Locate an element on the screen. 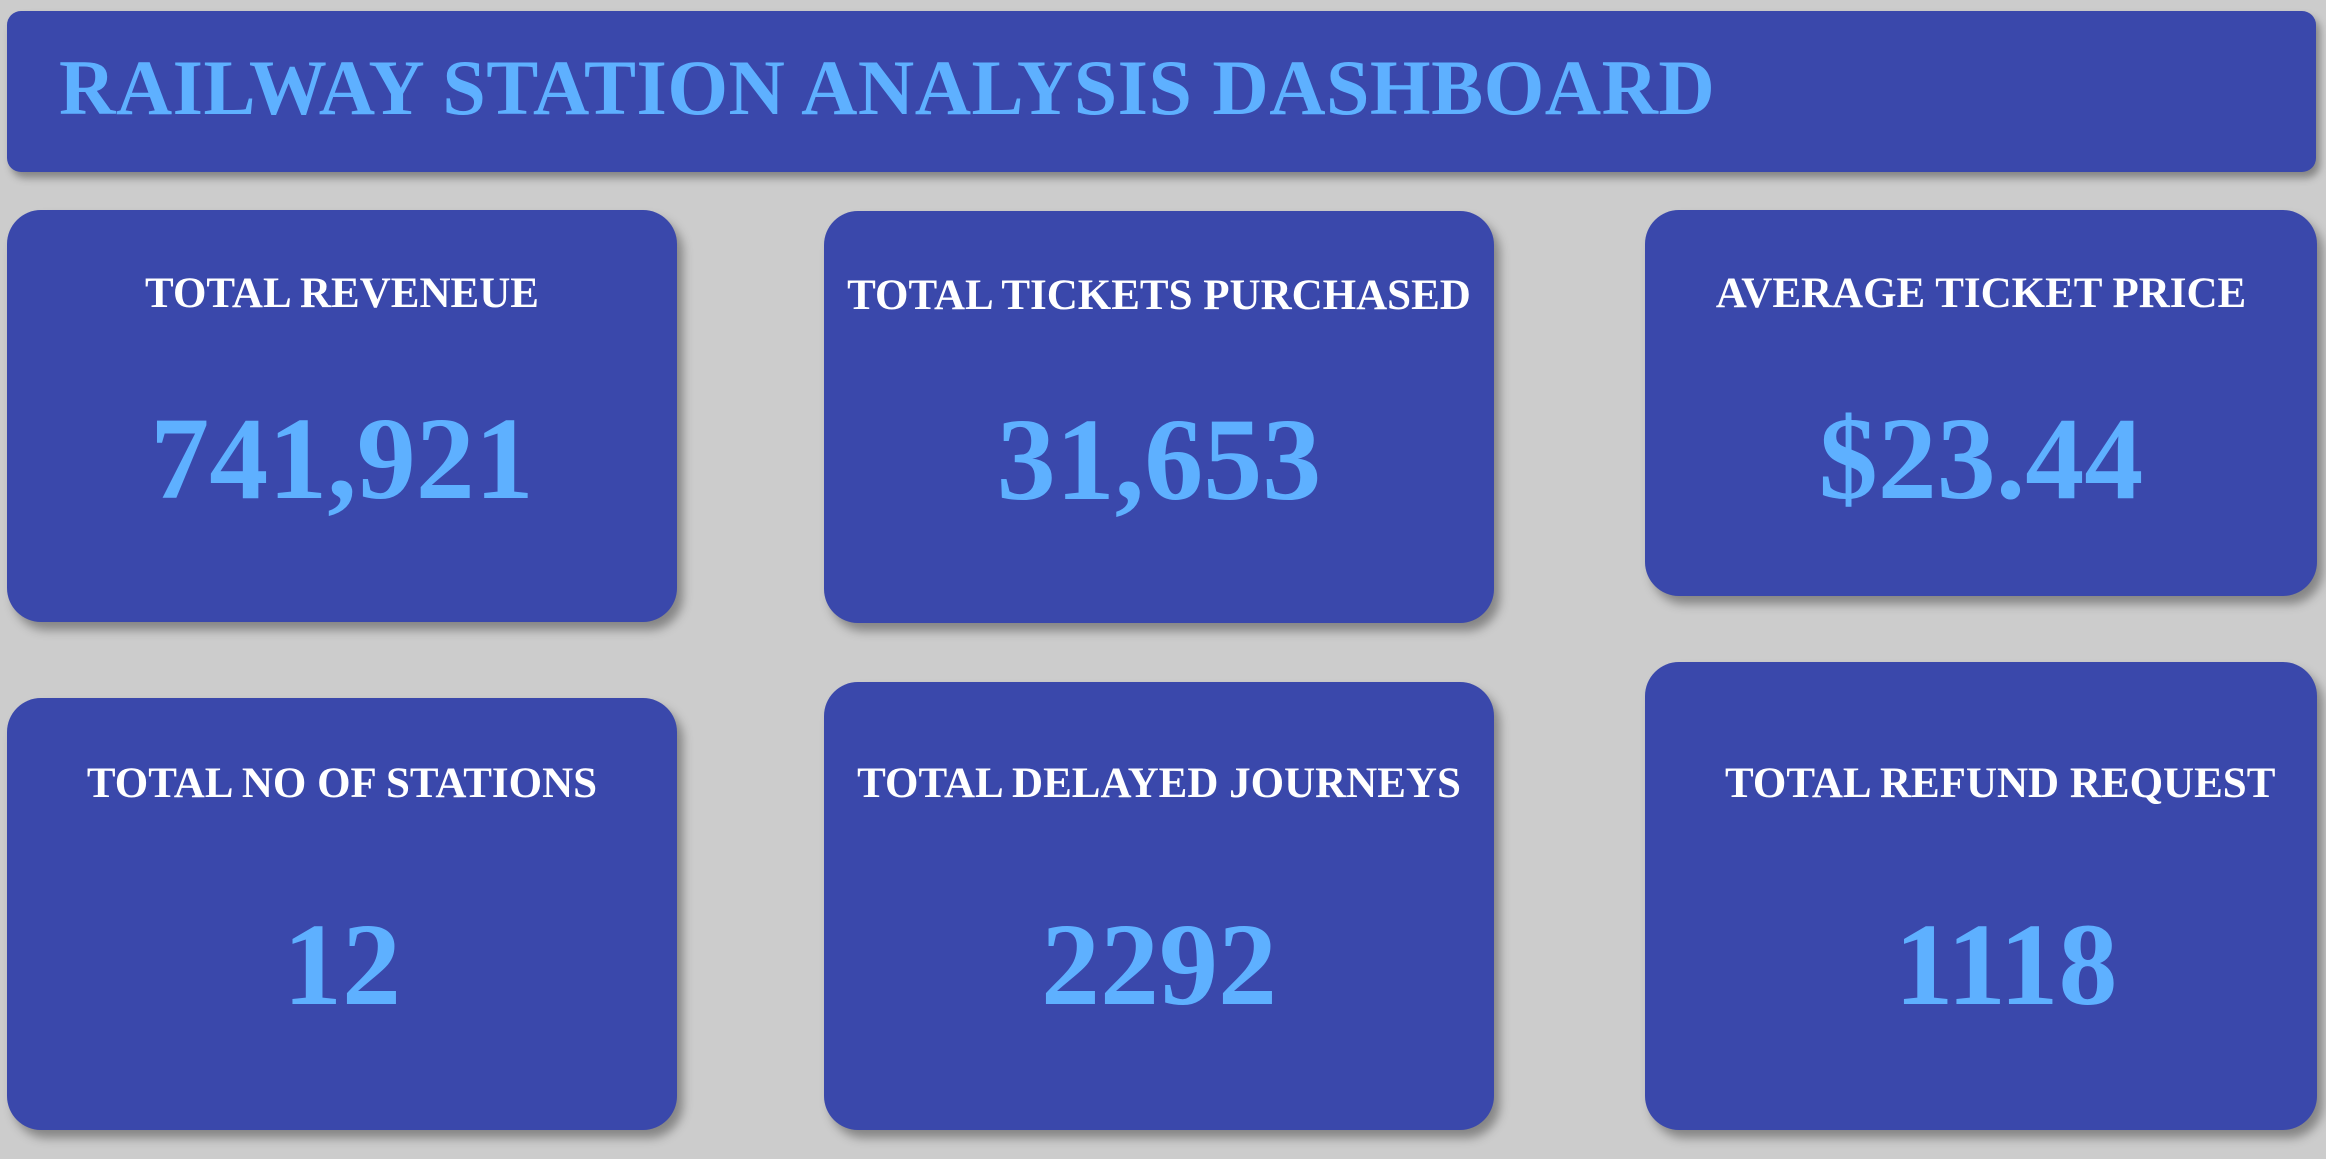  kpi-card-total-revenue: TOTAL REVENEUE 741,921 is located at coordinates (342, 416).